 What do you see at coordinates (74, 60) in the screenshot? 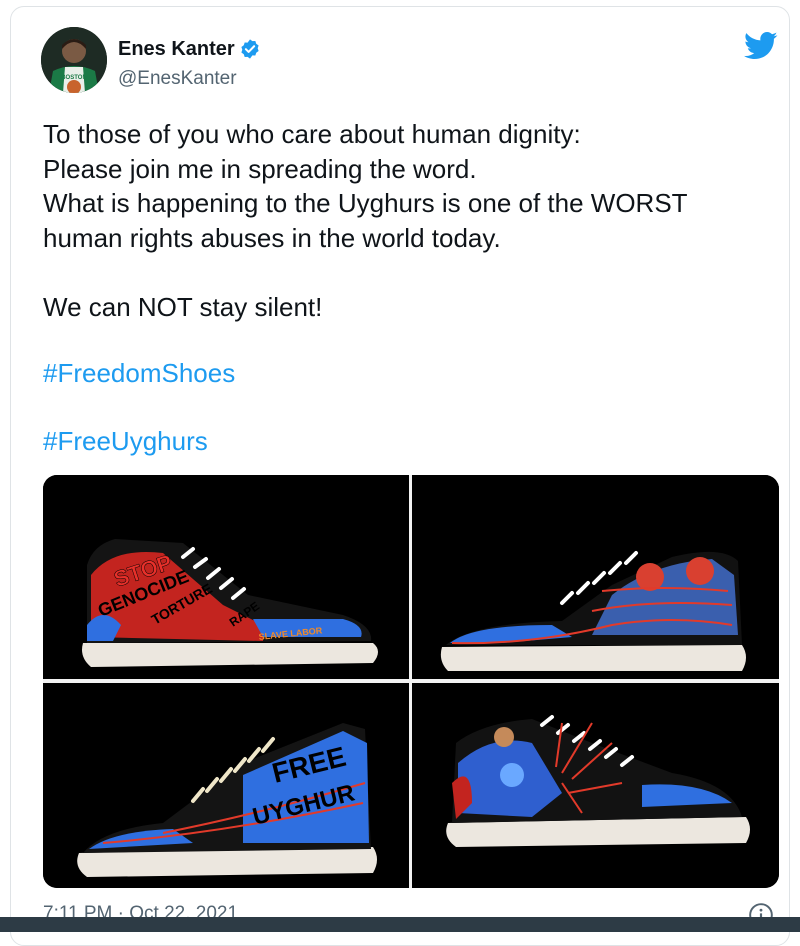
I see `author-avatar: BOSTON` at bounding box center [74, 60].